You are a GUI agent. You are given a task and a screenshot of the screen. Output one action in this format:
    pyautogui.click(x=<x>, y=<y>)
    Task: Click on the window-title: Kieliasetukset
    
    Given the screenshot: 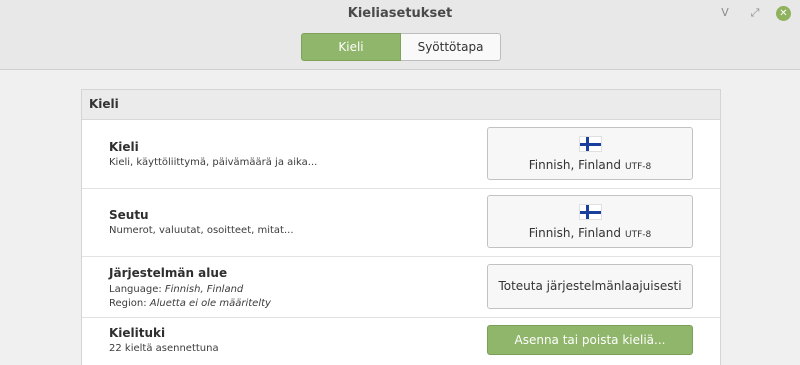 What is the action you would take?
    pyautogui.click(x=400, y=13)
    